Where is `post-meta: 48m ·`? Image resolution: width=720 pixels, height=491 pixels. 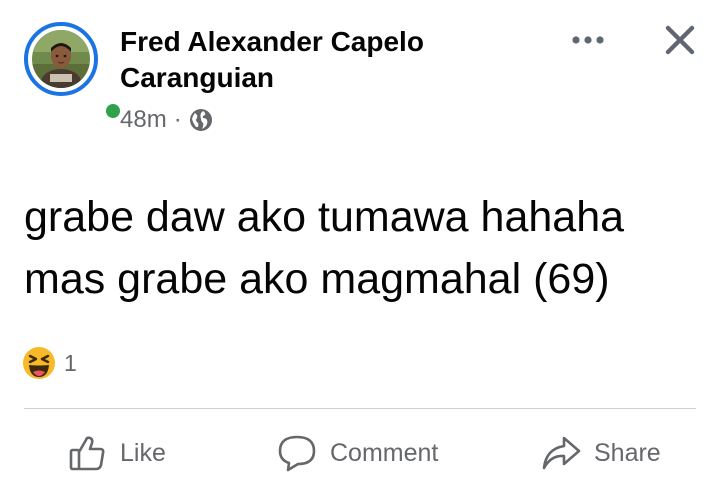 post-meta: 48m · is located at coordinates (166, 120).